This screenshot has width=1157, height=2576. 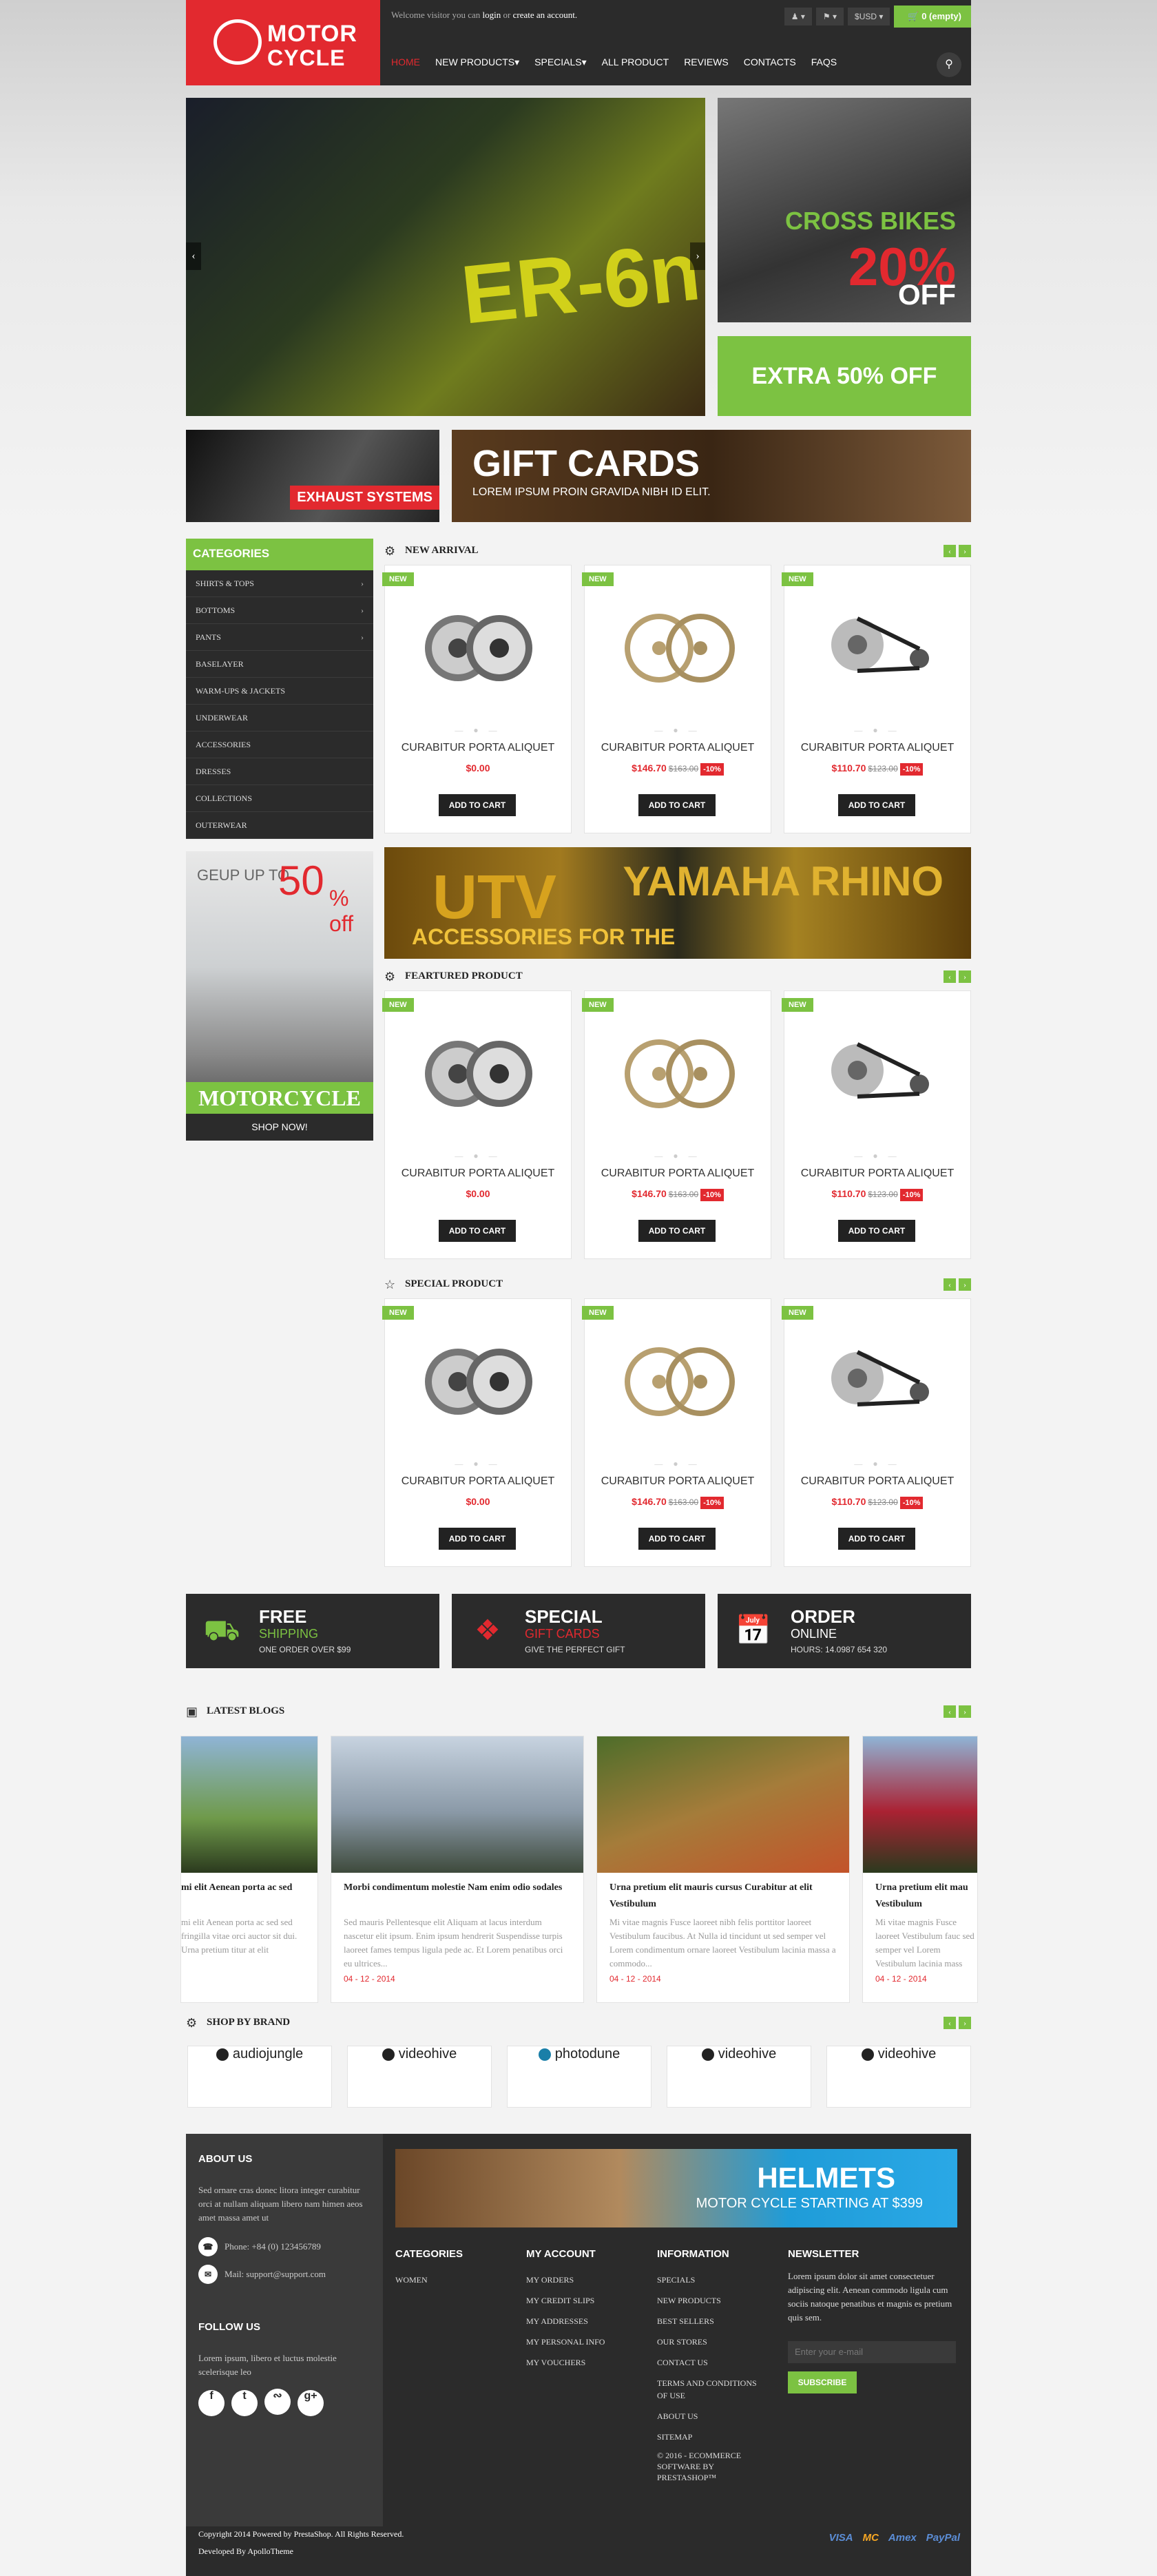 I want to click on nav-home: HOME, so click(x=405, y=62).